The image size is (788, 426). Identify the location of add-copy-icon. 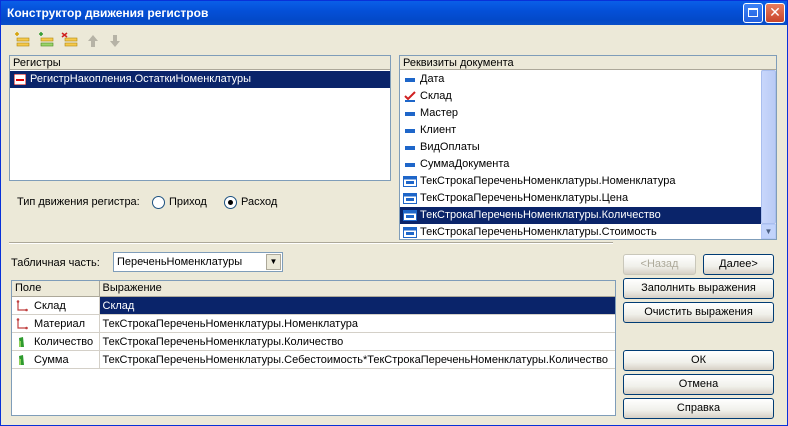
(46, 41).